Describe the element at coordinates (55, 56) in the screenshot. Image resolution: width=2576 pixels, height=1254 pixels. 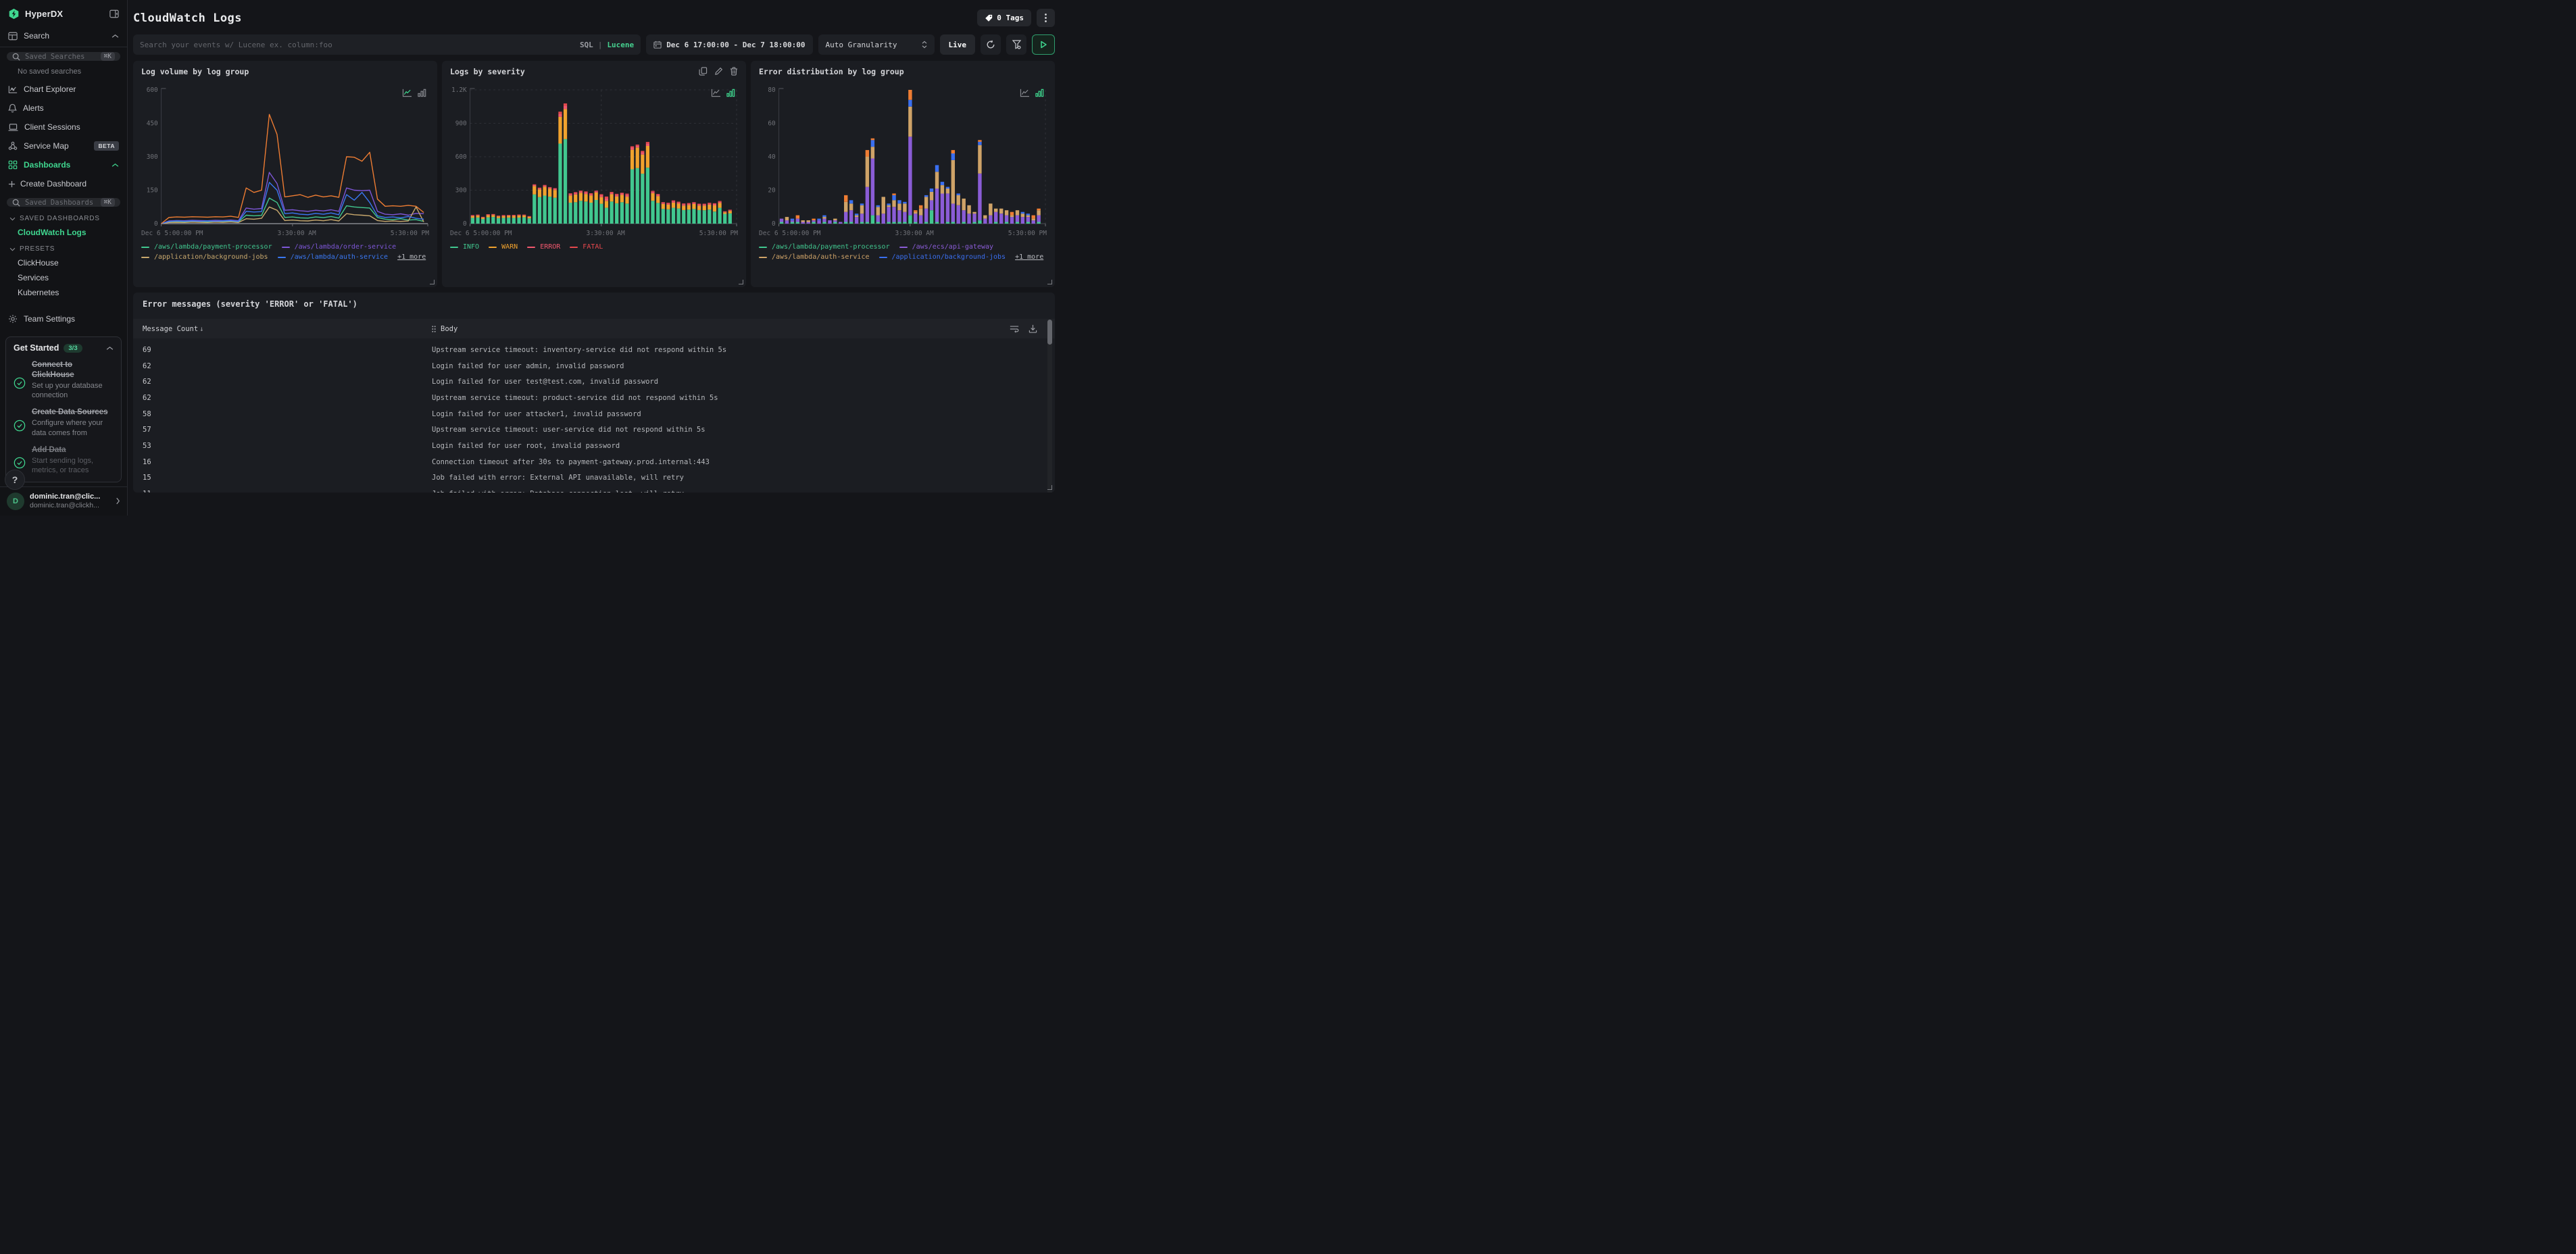
I see `saved-searches-placeholder: Saved Searches` at that location.